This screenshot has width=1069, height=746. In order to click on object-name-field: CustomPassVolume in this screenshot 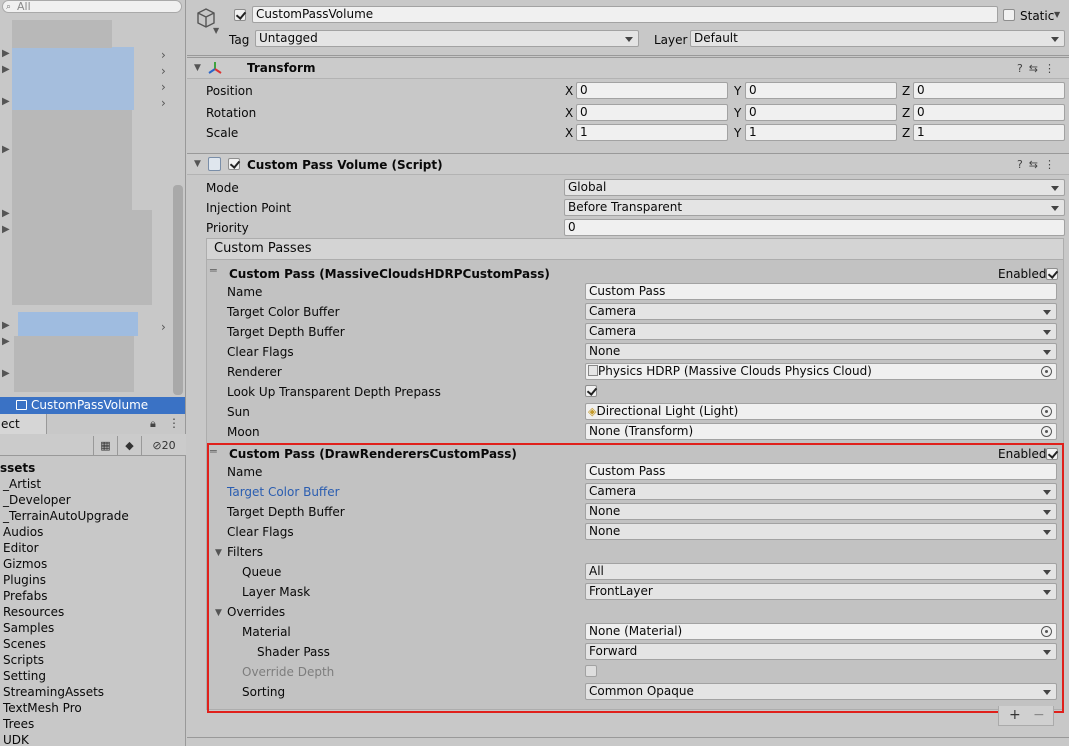, I will do `click(625, 14)`.